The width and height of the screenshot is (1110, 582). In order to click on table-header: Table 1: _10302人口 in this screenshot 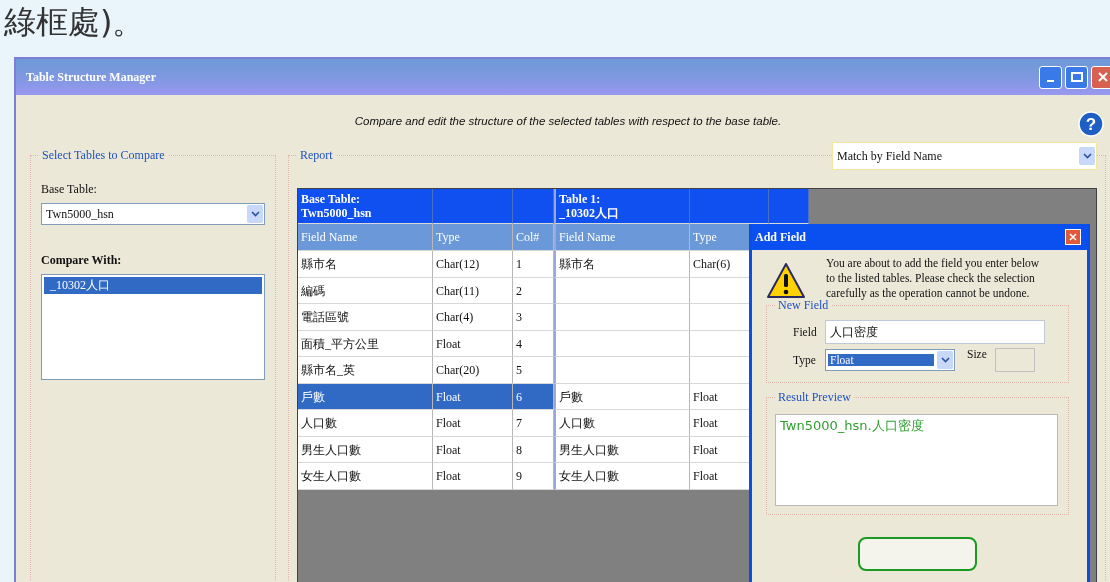, I will do `click(622, 206)`.